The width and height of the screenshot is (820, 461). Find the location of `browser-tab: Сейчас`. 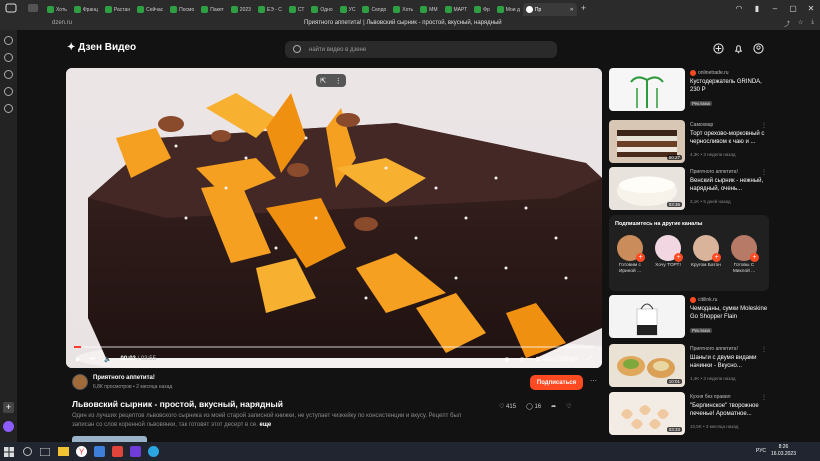

browser-tab: Сейчас is located at coordinates (150, 9).